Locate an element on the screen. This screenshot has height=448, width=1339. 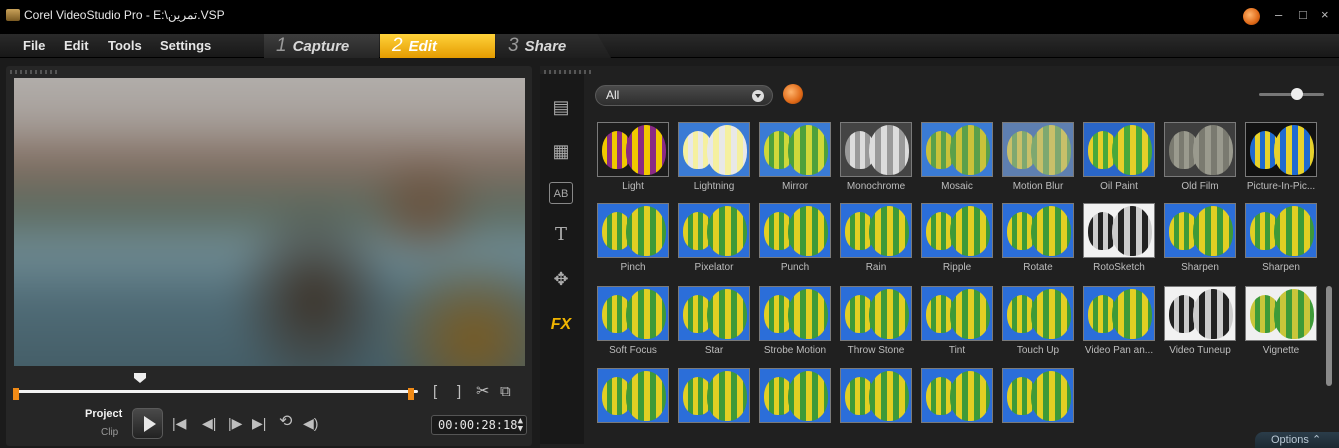
timecode-value: 00:00:28:18 is located at coordinates (478, 425).